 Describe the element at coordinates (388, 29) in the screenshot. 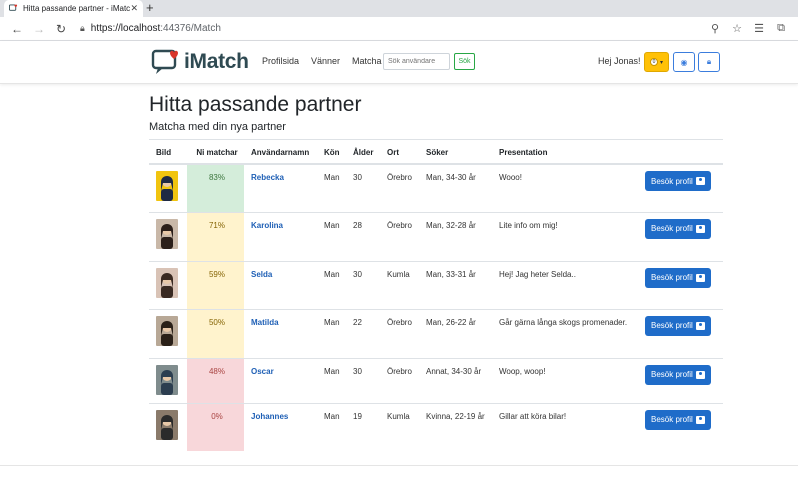

I see `url-field: 🔒︎ https://localhost:44376/Match` at that location.